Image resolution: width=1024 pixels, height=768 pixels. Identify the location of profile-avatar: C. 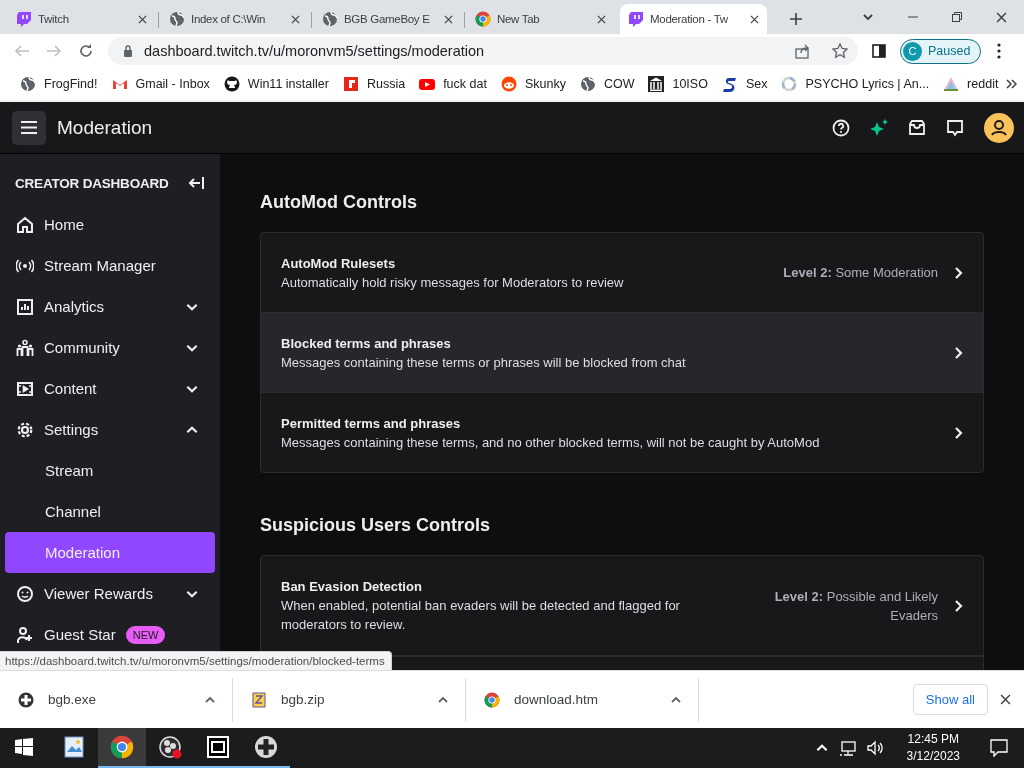
(912, 51).